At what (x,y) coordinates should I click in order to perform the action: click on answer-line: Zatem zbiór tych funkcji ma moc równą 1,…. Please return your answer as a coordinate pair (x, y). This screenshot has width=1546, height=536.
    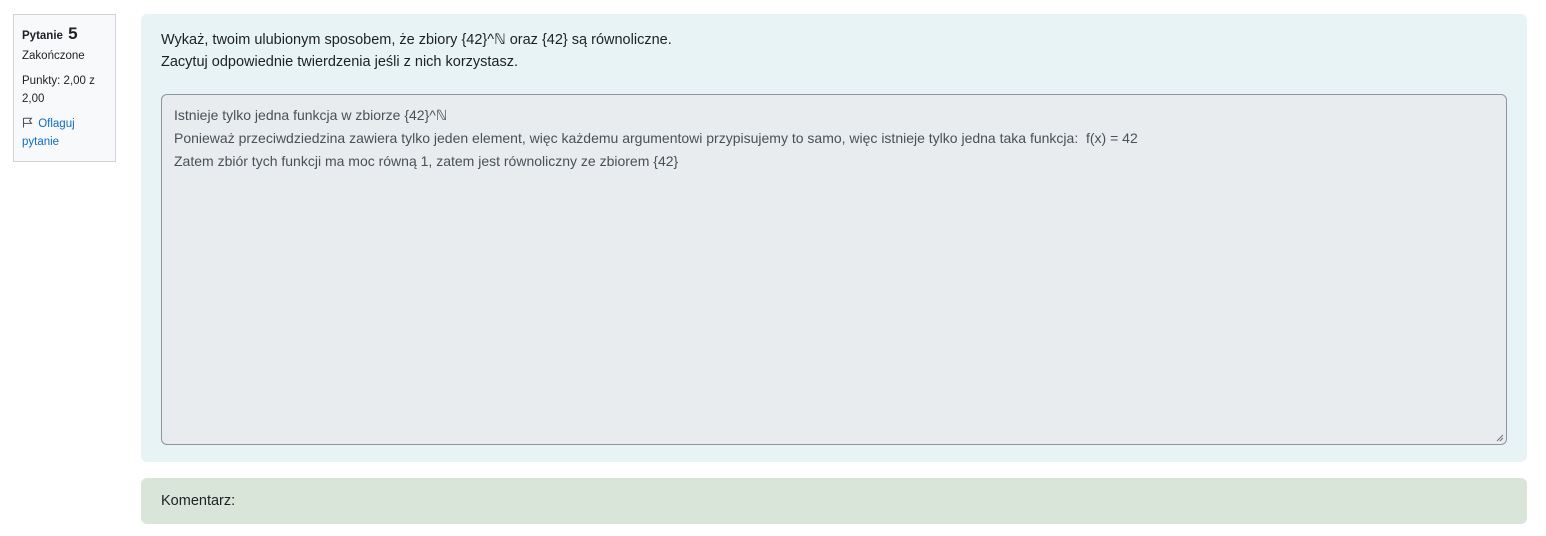
    Looking at the image, I should click on (426, 161).